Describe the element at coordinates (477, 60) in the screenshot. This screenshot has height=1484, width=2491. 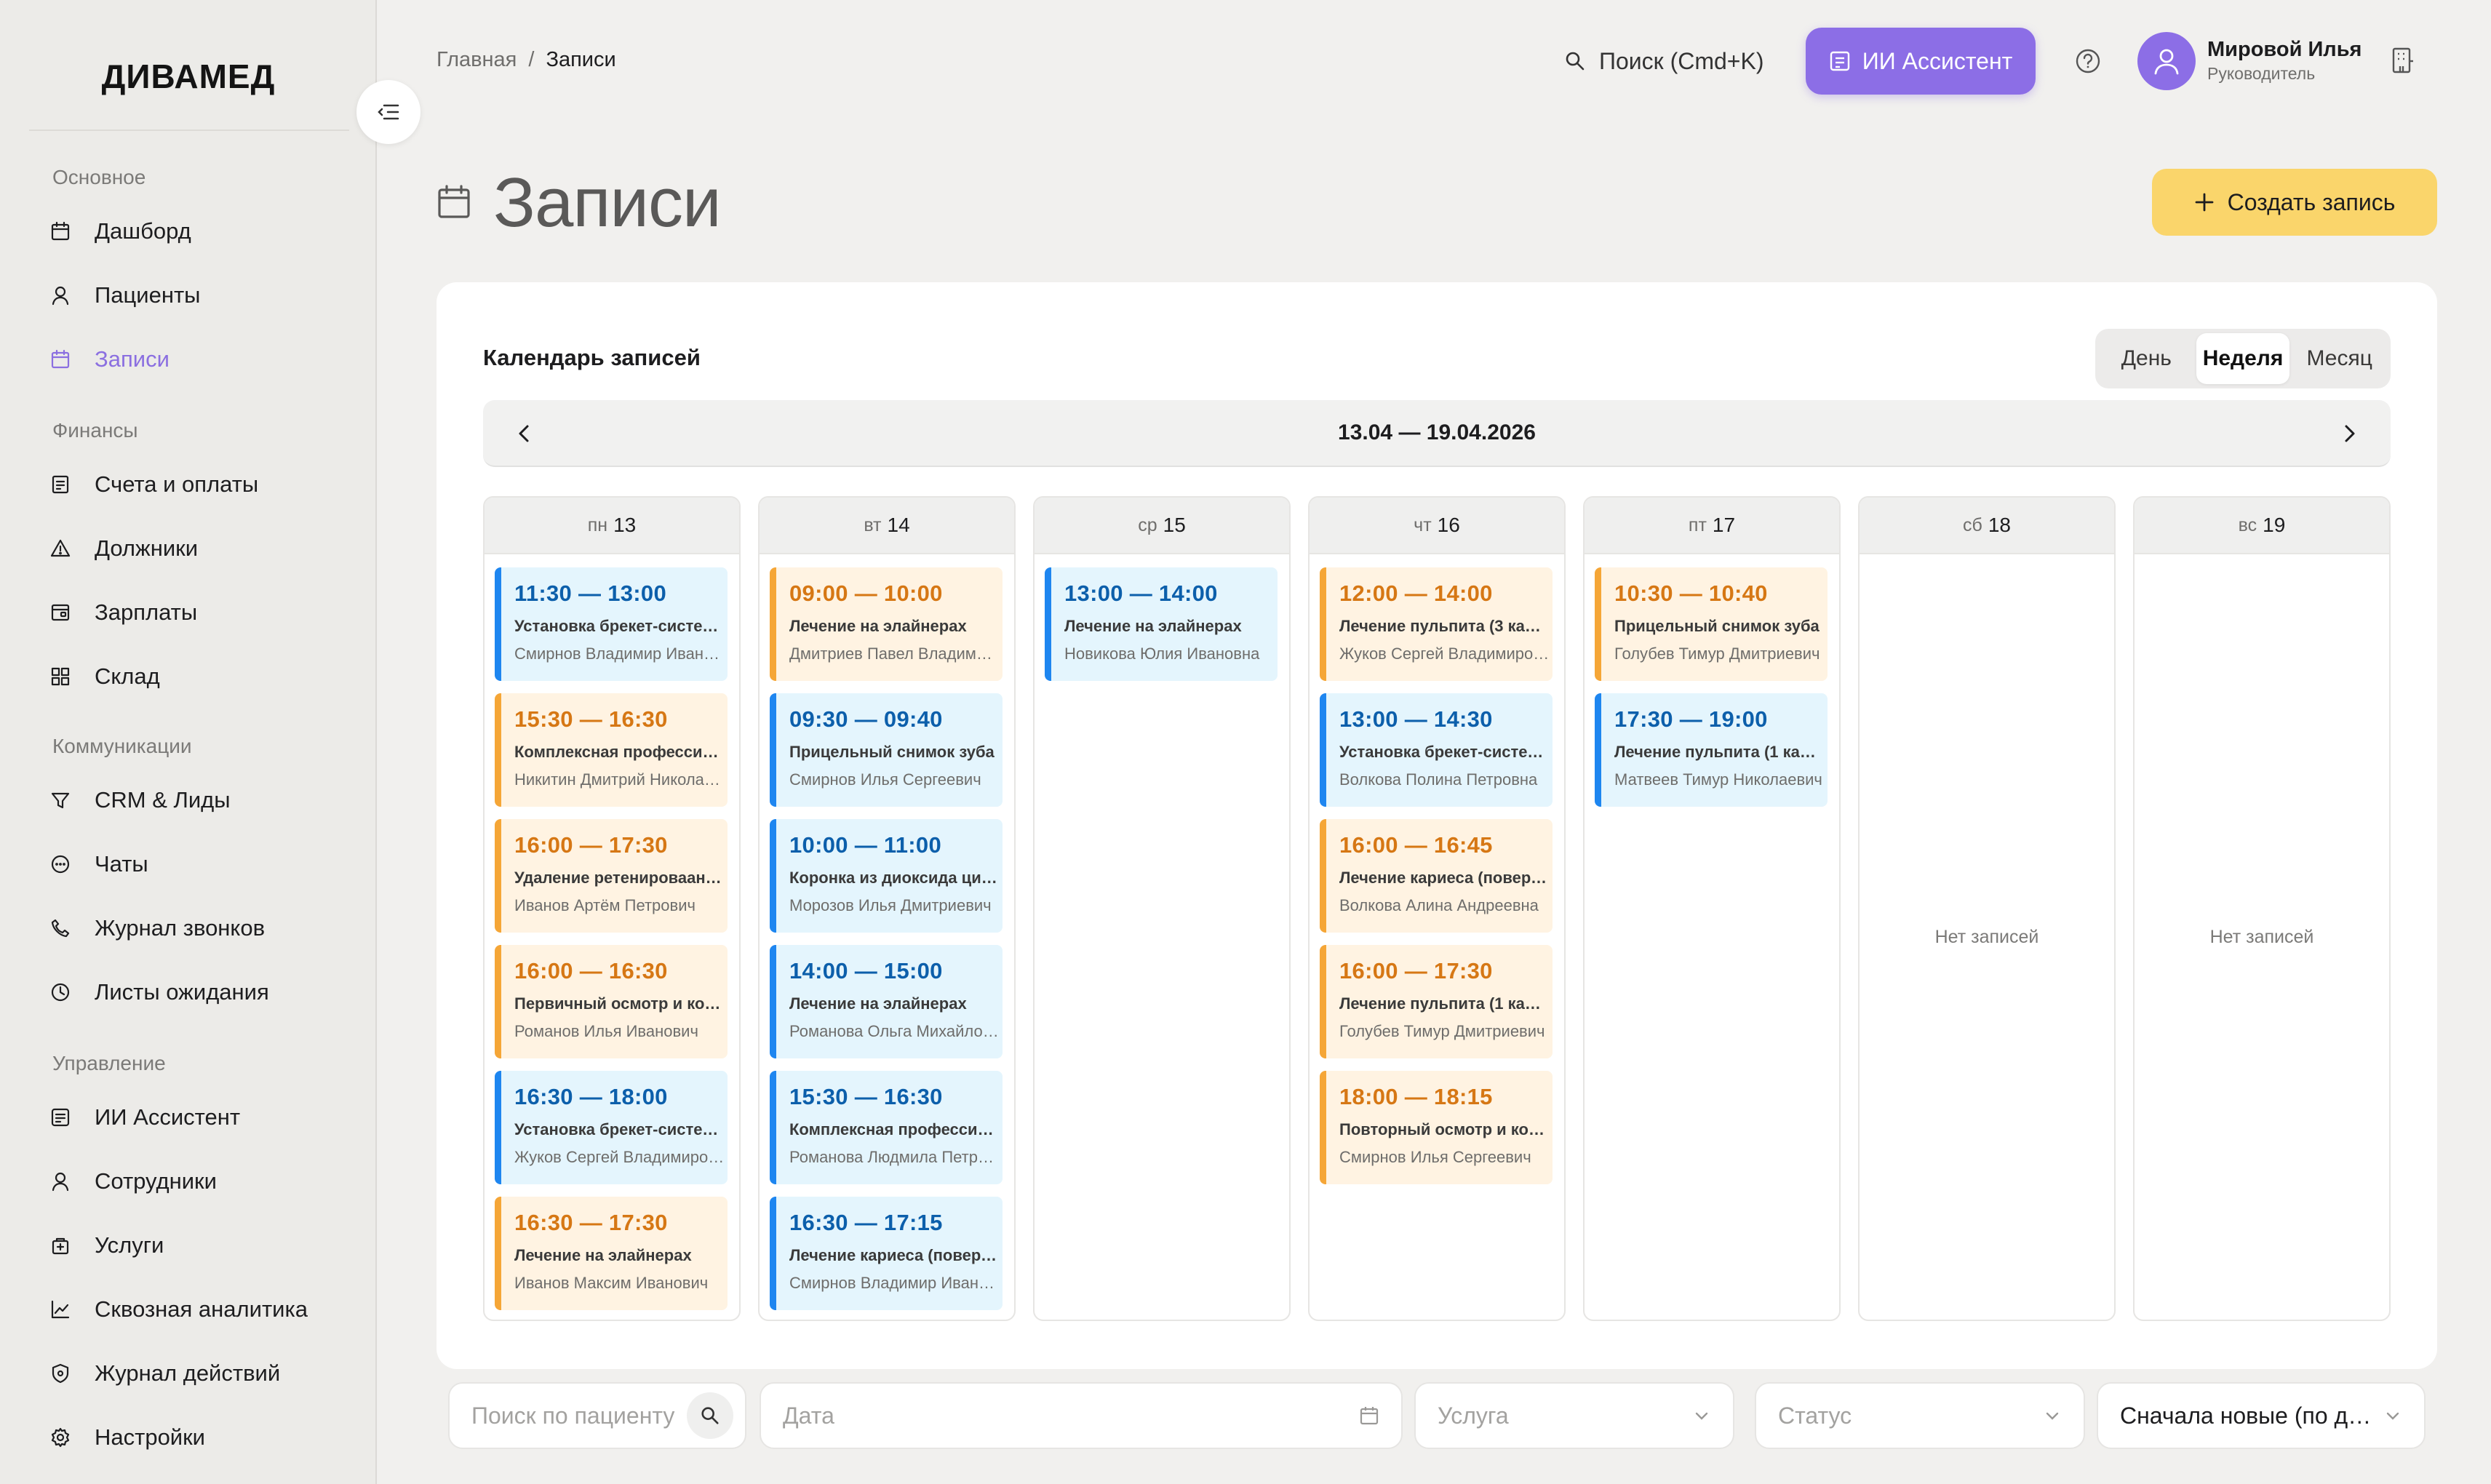
I see `breadcrumb-home: Главная` at that location.